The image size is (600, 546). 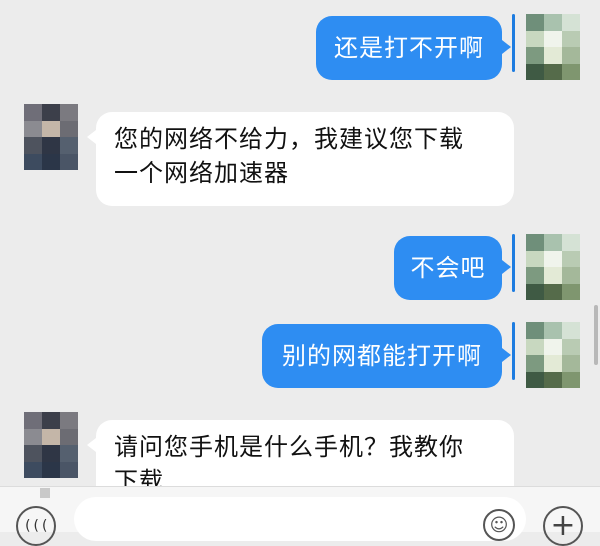 What do you see at coordinates (45, 493) in the screenshot?
I see `indicator-dot` at bounding box center [45, 493].